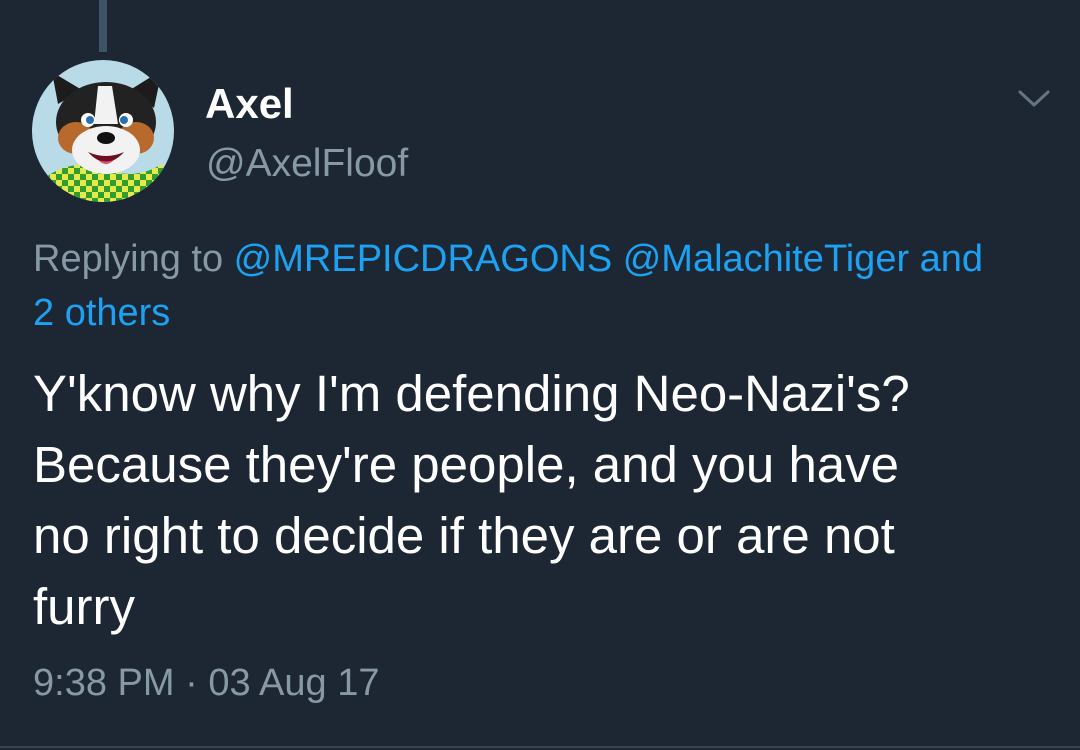 This screenshot has height=750, width=1080. What do you see at coordinates (466, 464) in the screenshot?
I see `tweet-text-line: Because they're people, and you have` at bounding box center [466, 464].